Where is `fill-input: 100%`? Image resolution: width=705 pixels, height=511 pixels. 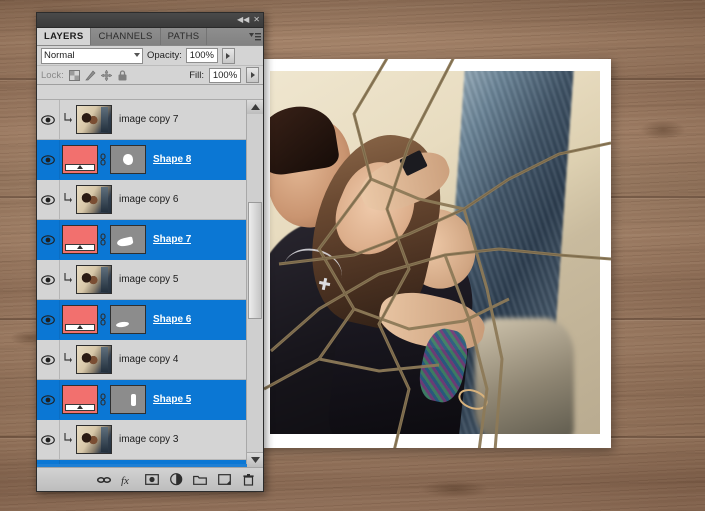 fill-input: 100% is located at coordinates (225, 75).